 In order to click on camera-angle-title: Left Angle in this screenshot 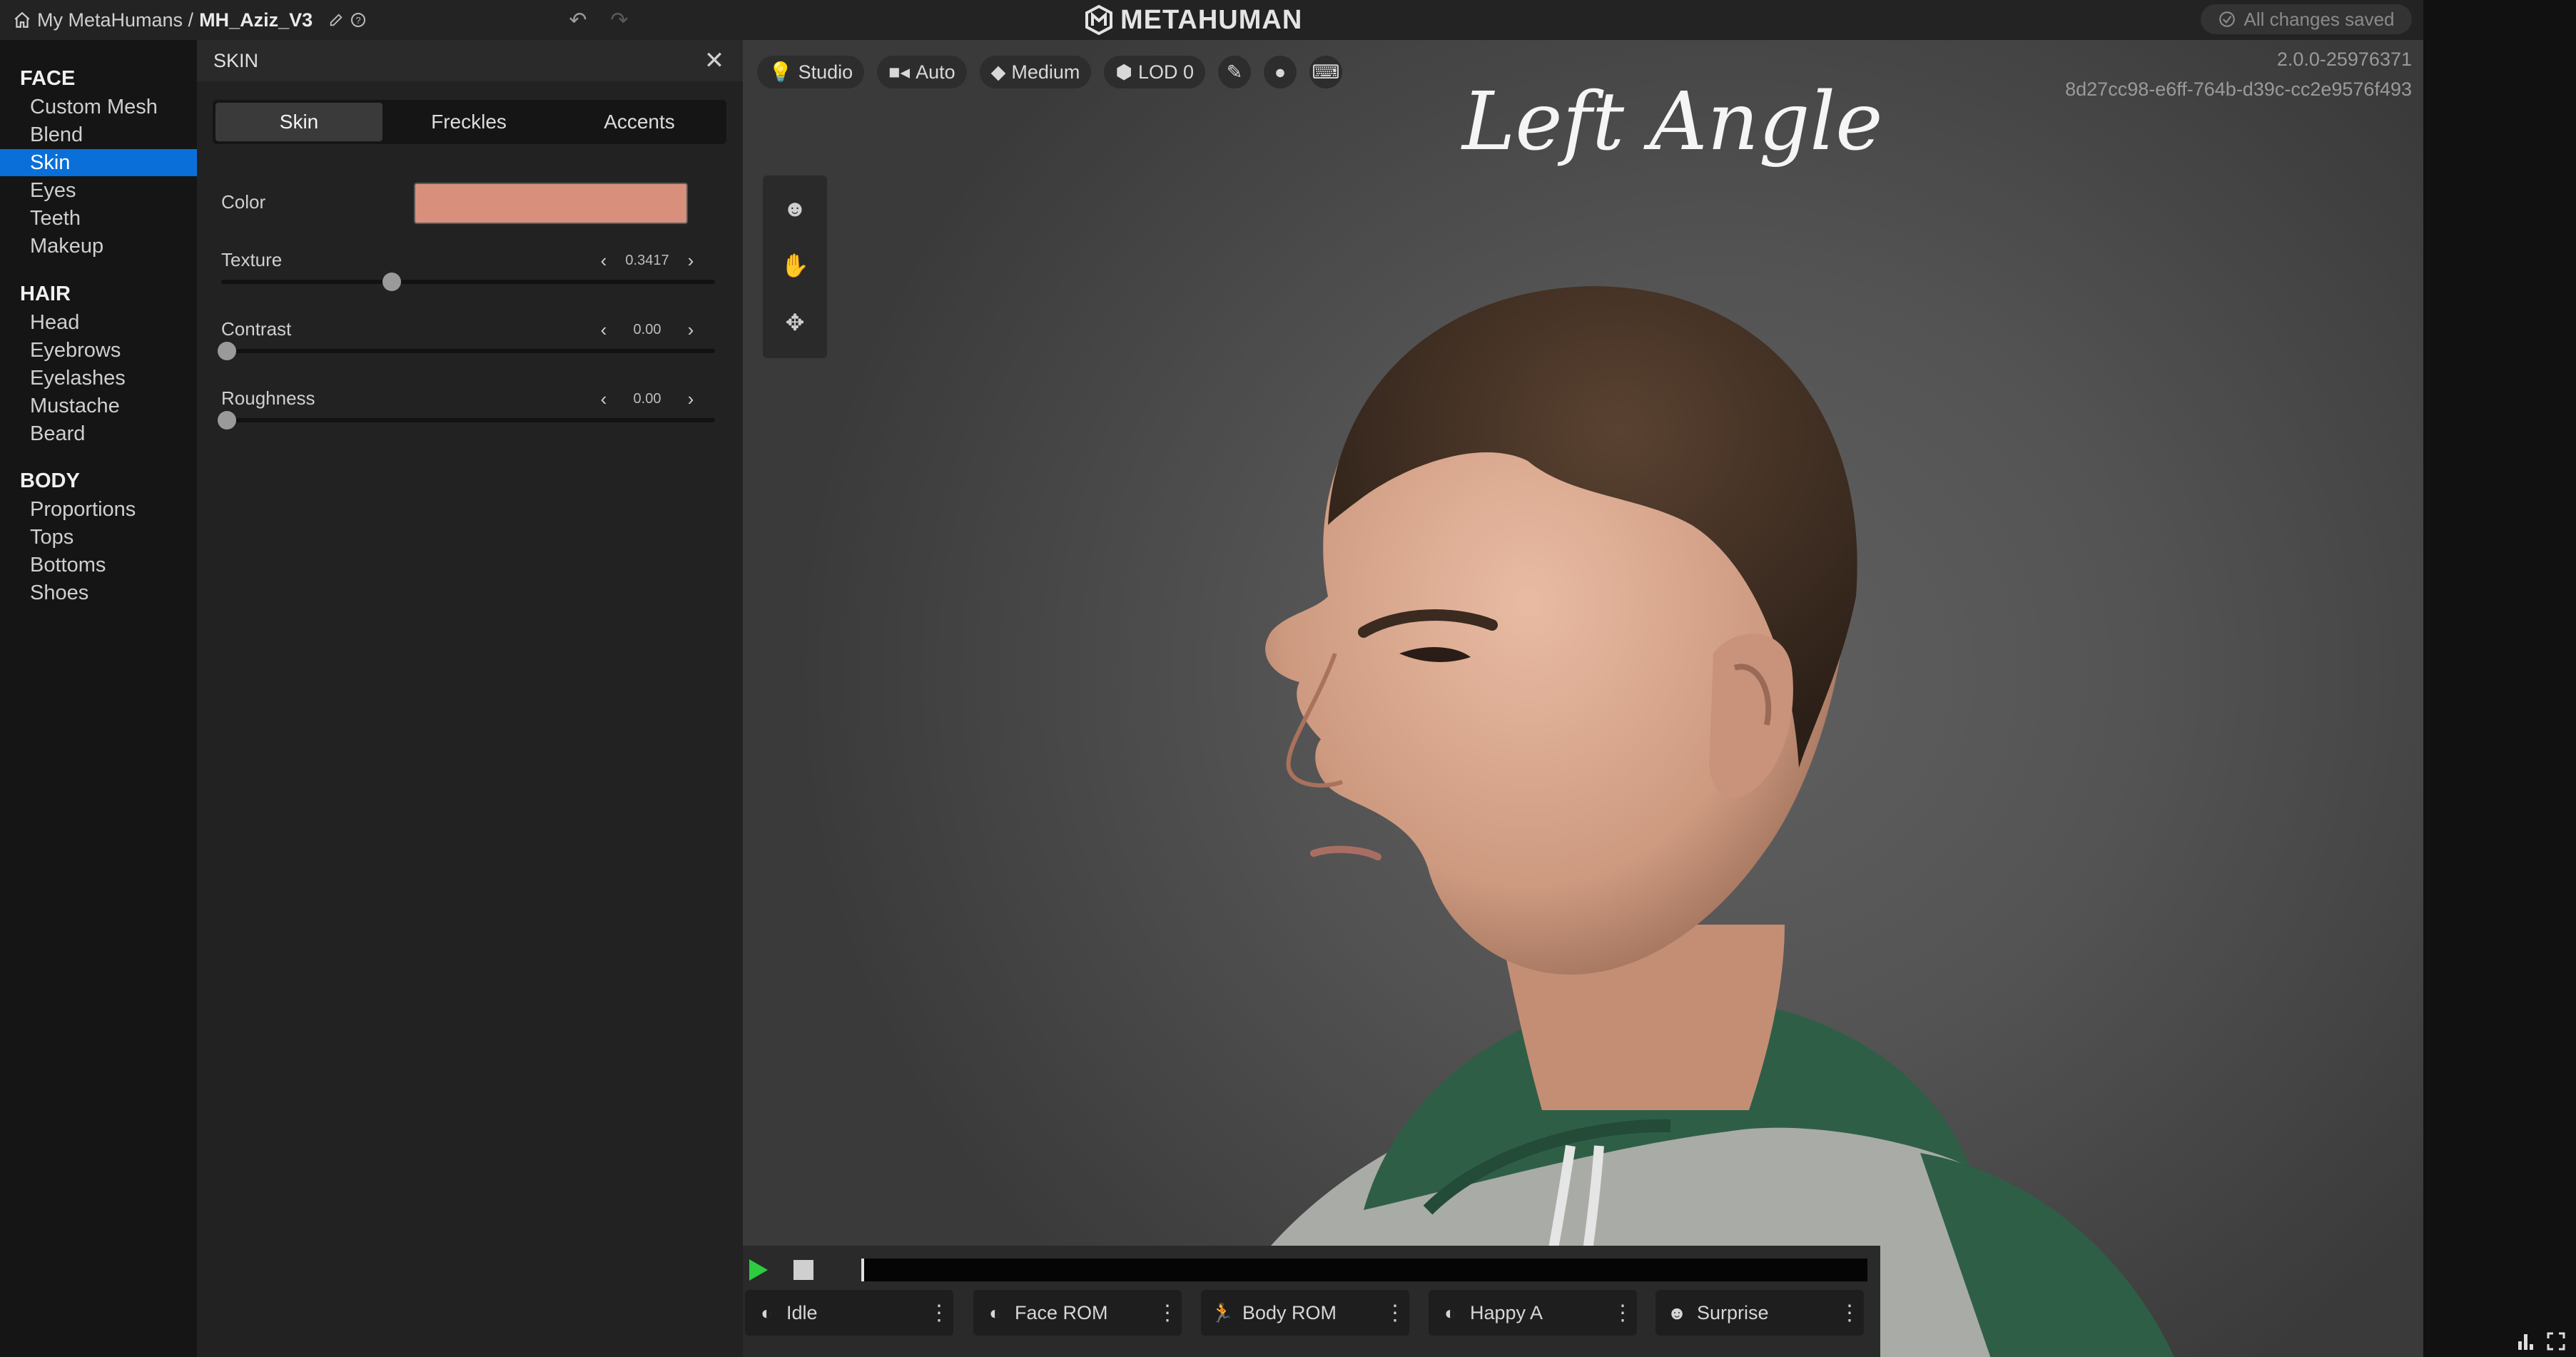, I will do `click(1672, 122)`.